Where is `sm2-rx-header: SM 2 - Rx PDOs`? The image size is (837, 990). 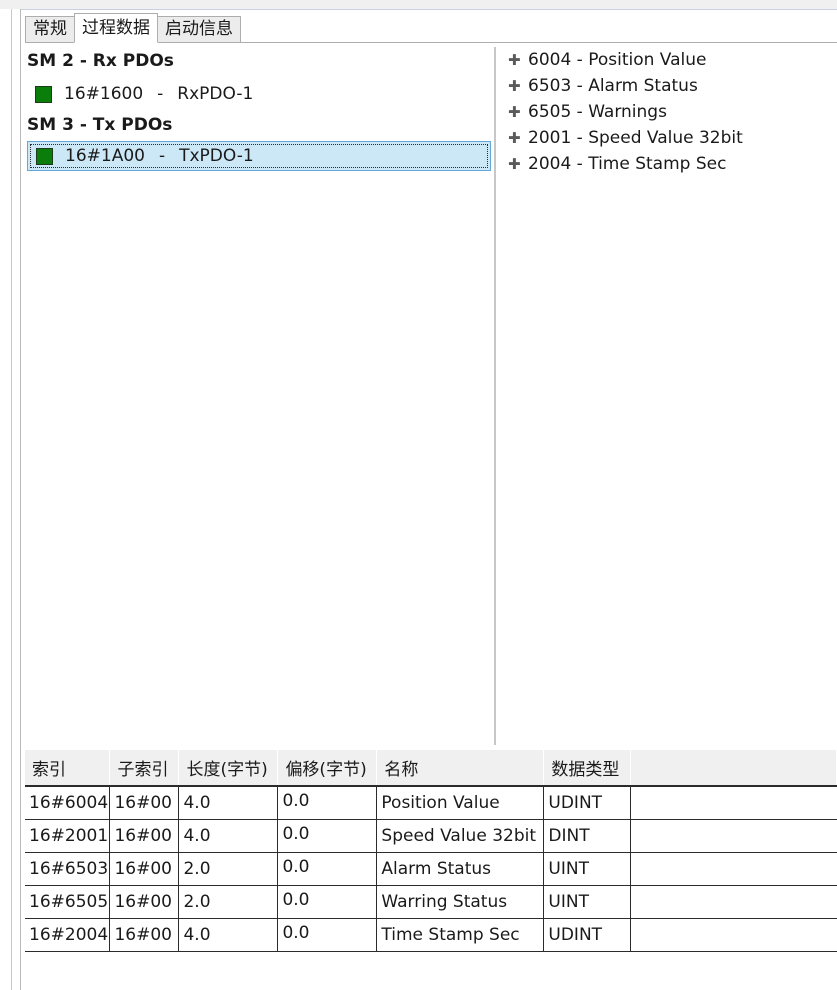 sm2-rx-header: SM 2 - Rx PDOs is located at coordinates (100, 61).